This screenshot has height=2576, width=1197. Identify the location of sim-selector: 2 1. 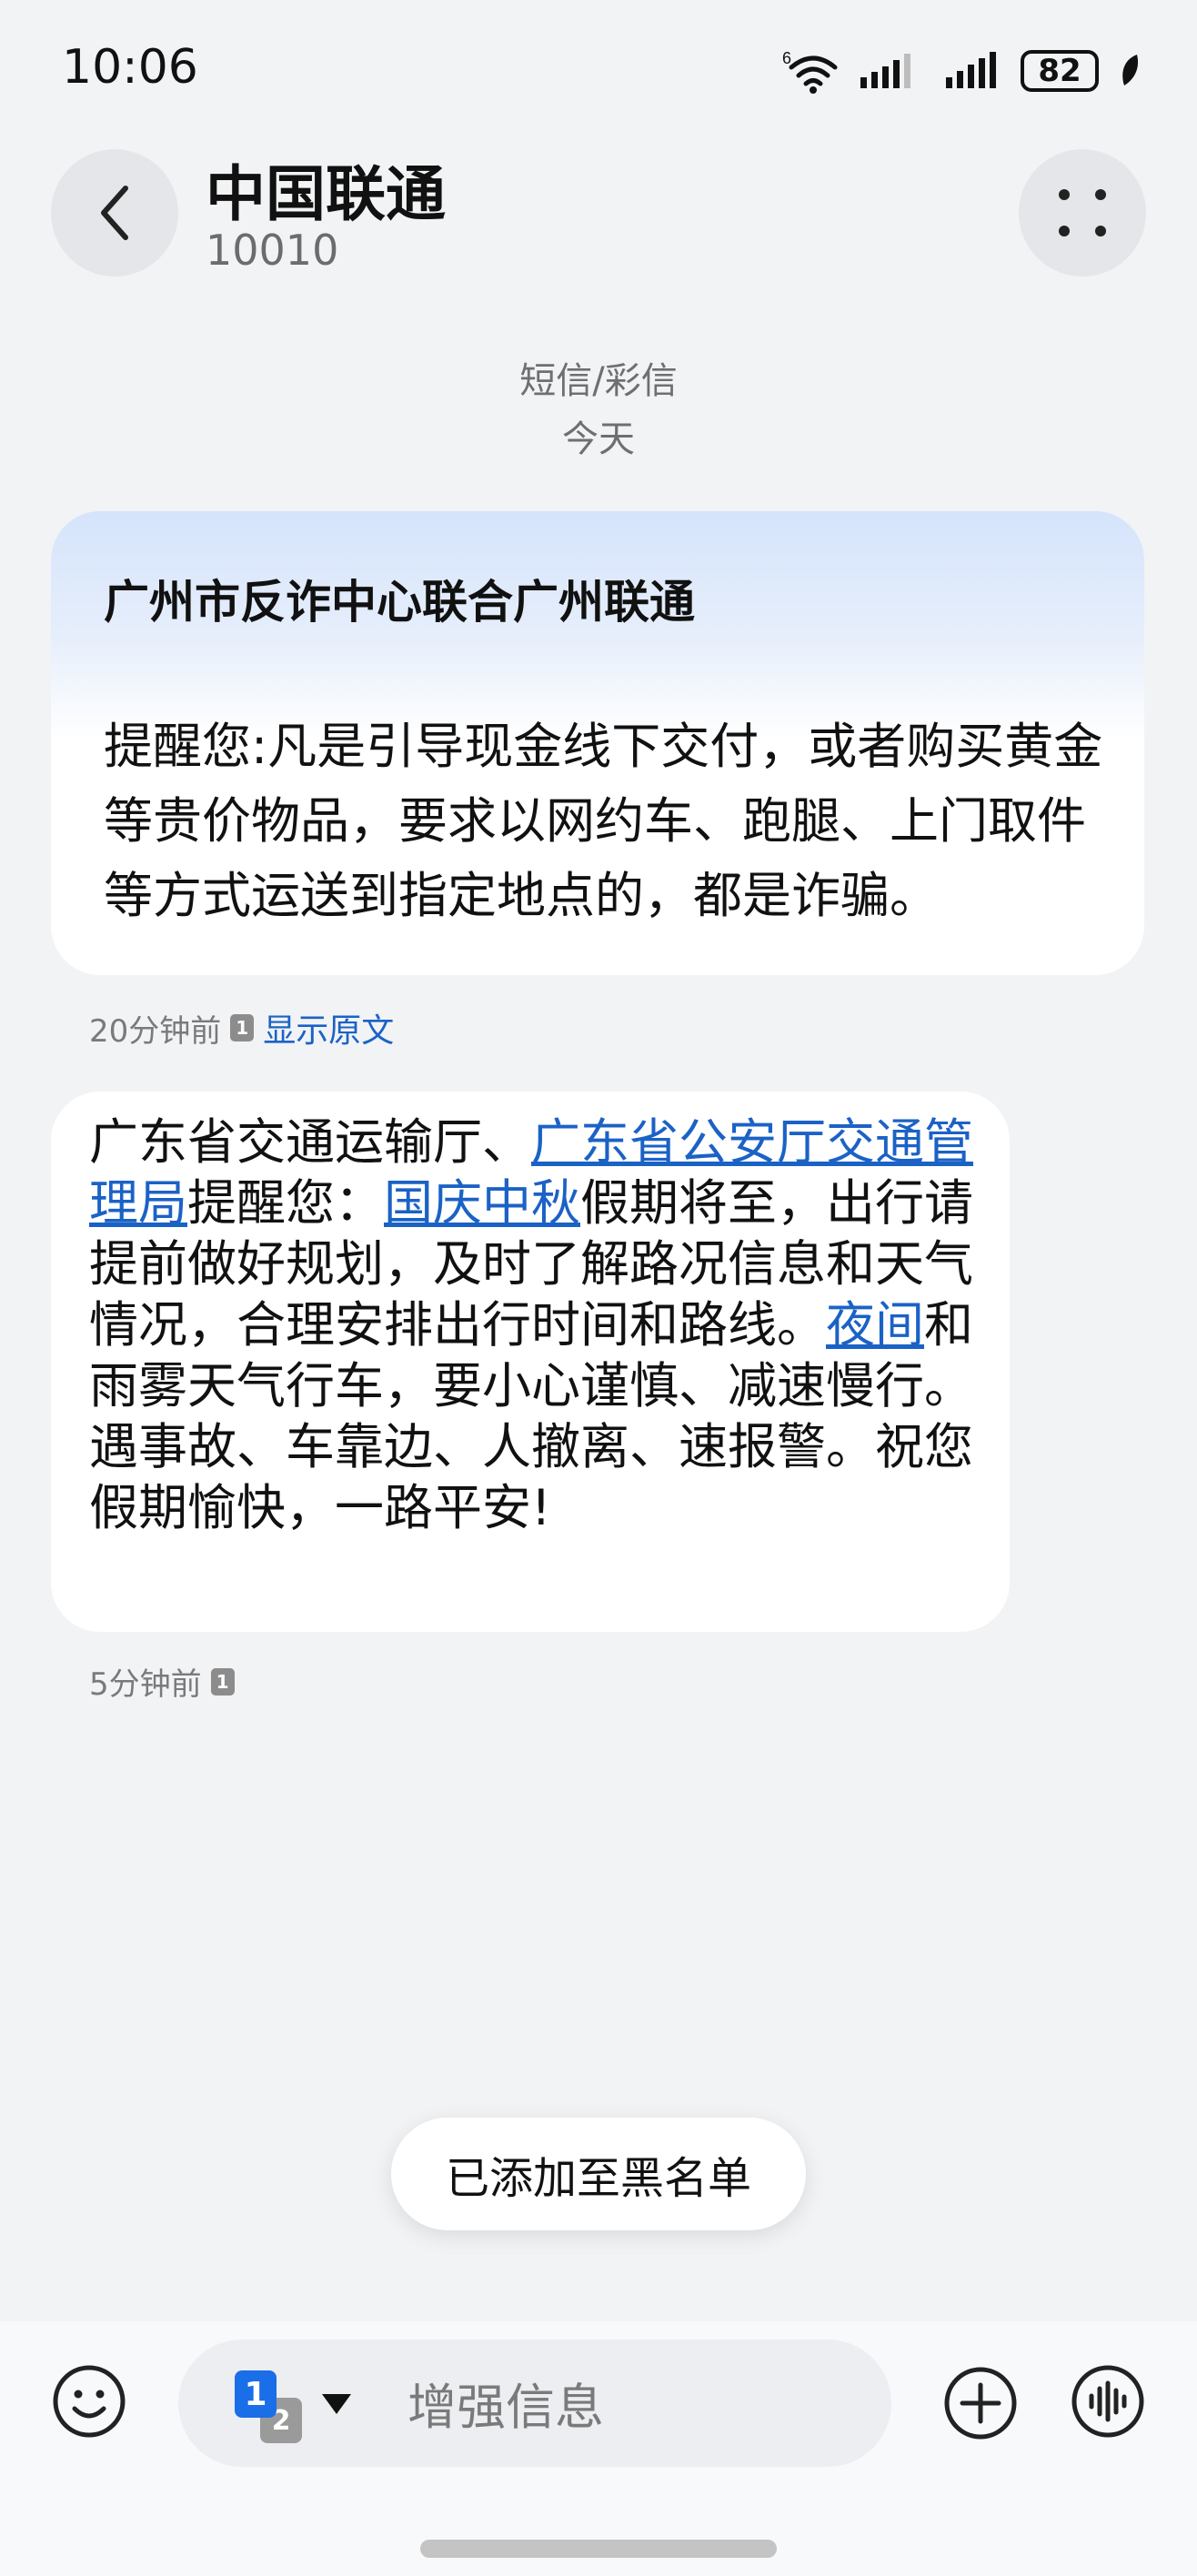
(271, 2406).